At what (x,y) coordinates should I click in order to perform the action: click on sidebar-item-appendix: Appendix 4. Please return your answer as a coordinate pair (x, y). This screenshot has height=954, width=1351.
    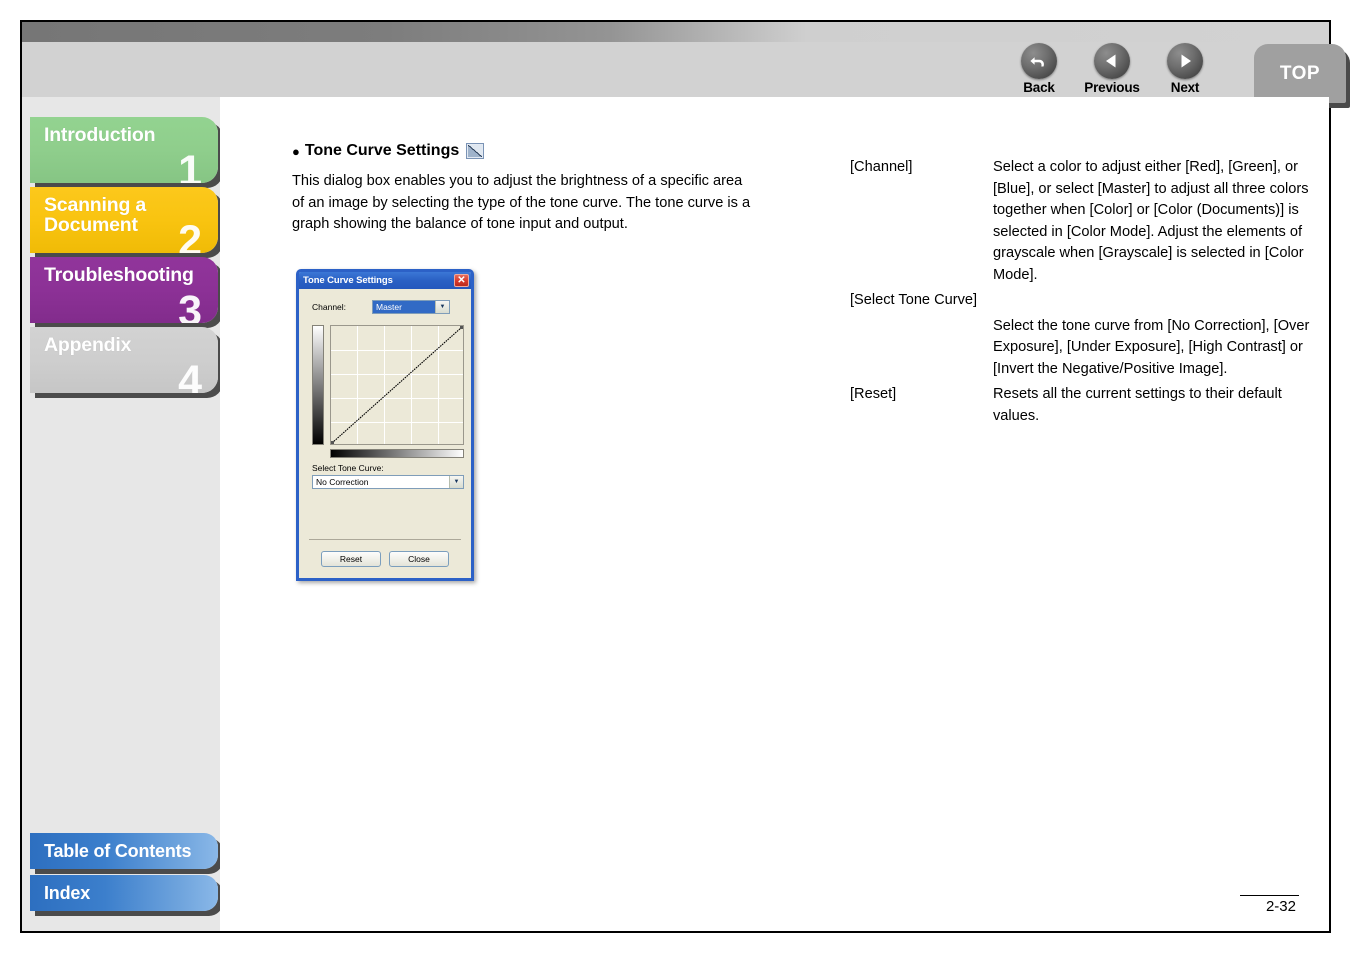
    Looking at the image, I should click on (124, 360).